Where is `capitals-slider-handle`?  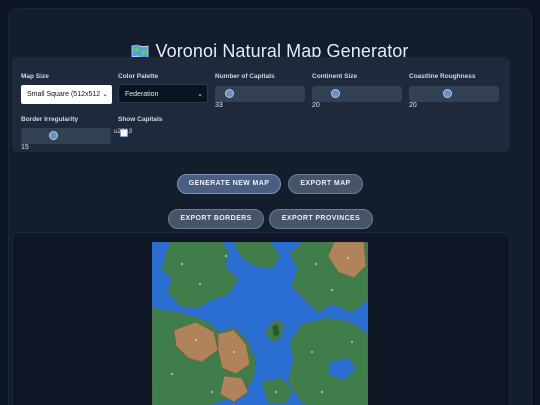 capitals-slider-handle is located at coordinates (229, 93).